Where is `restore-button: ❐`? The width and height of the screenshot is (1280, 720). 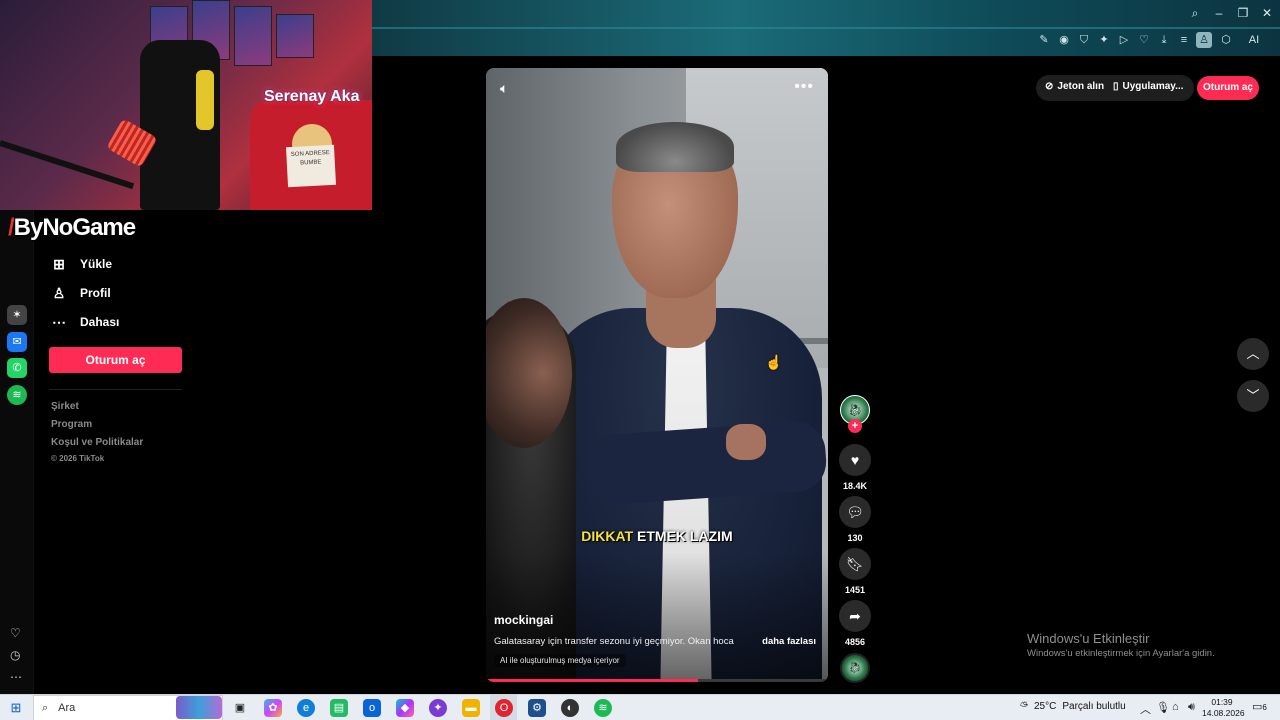
restore-button: ❐ is located at coordinates (1243, 13).